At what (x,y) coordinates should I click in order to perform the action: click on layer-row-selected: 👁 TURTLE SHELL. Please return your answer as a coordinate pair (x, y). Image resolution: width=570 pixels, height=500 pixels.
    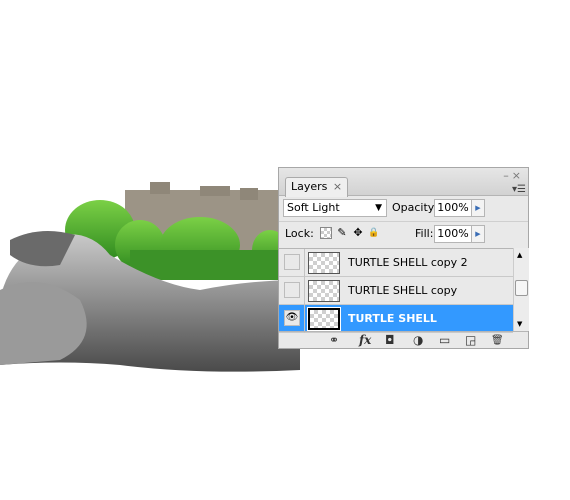
    Looking at the image, I should click on (396, 319).